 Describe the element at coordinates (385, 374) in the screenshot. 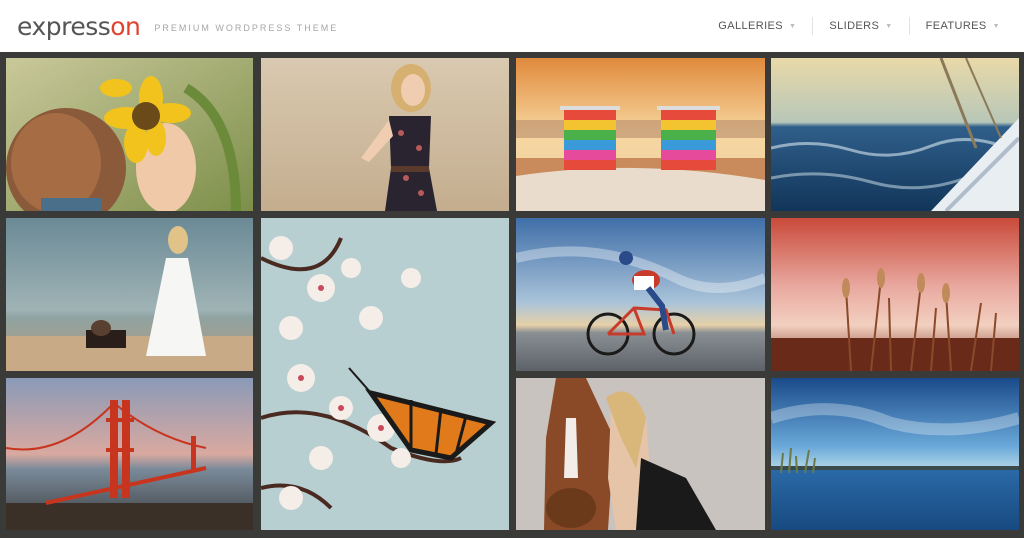

I see `photo-cherry-blossom-butterfly` at that location.